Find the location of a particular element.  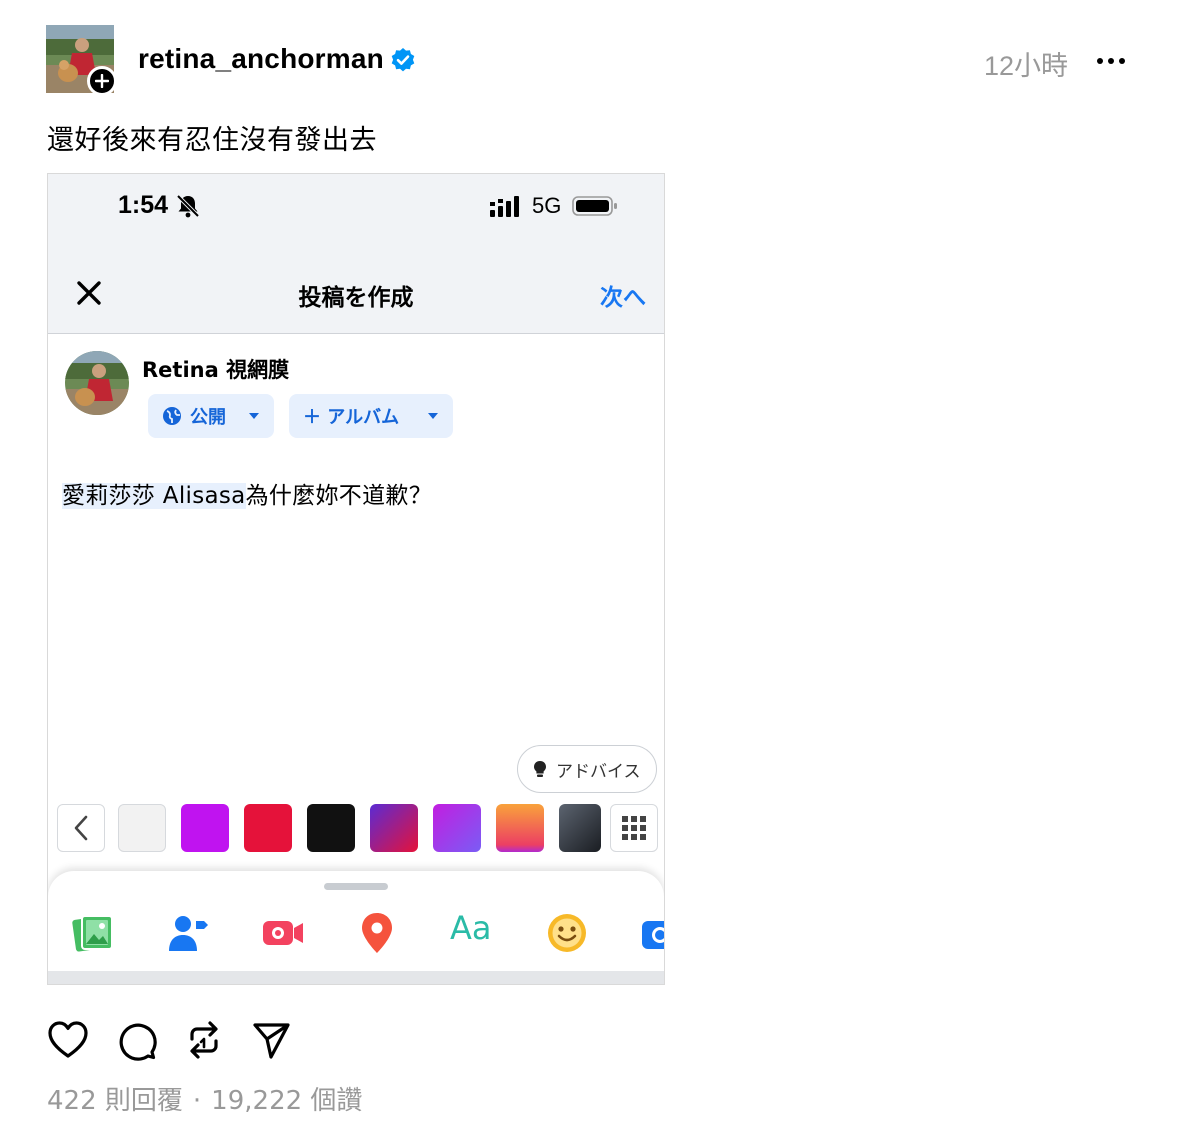

globe-icon is located at coordinates (172, 416).